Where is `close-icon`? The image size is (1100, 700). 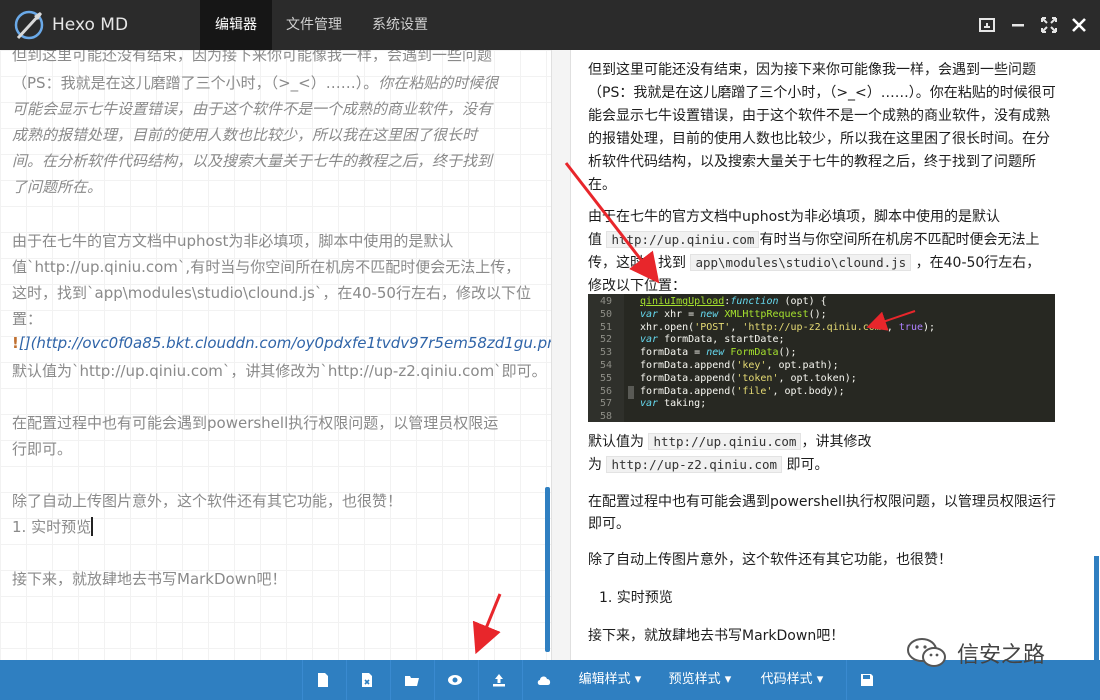
close-icon is located at coordinates (1079, 25).